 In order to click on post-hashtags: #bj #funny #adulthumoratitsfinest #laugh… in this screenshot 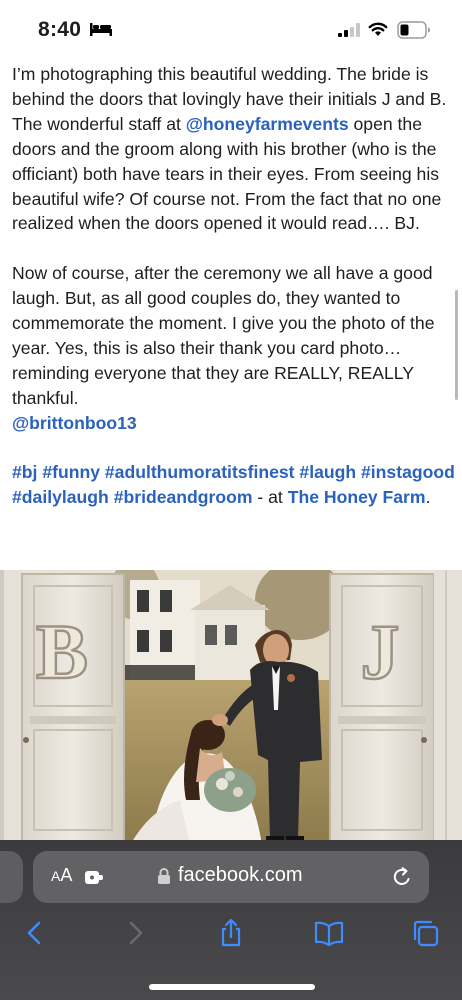, I will do `click(234, 485)`.